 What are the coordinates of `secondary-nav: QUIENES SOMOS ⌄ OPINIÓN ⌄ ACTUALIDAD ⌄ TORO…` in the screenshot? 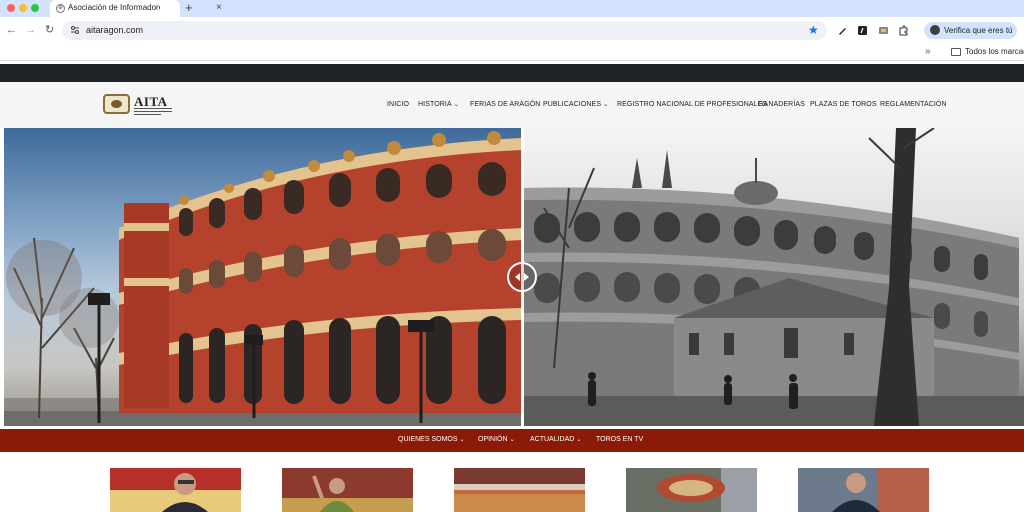 It's located at (512, 440).